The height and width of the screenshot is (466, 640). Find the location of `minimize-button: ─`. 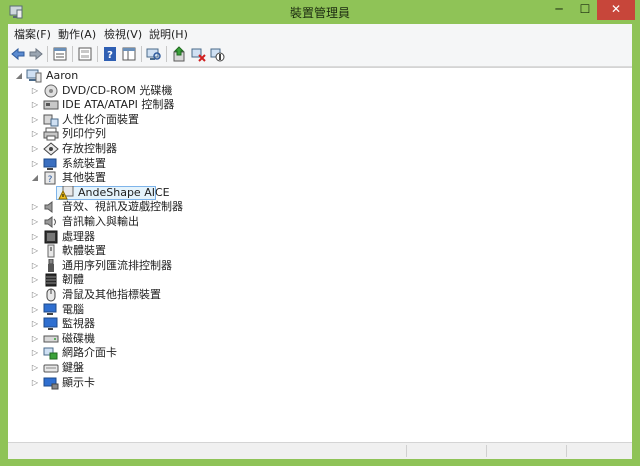

minimize-button: ─ is located at coordinates (559, 10).